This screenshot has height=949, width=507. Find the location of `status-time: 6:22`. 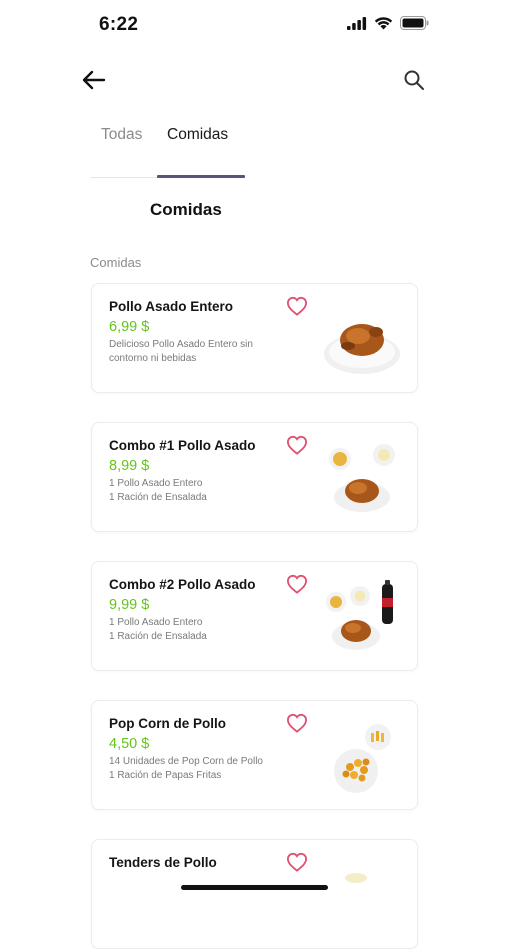

status-time: 6:22 is located at coordinates (119, 24).